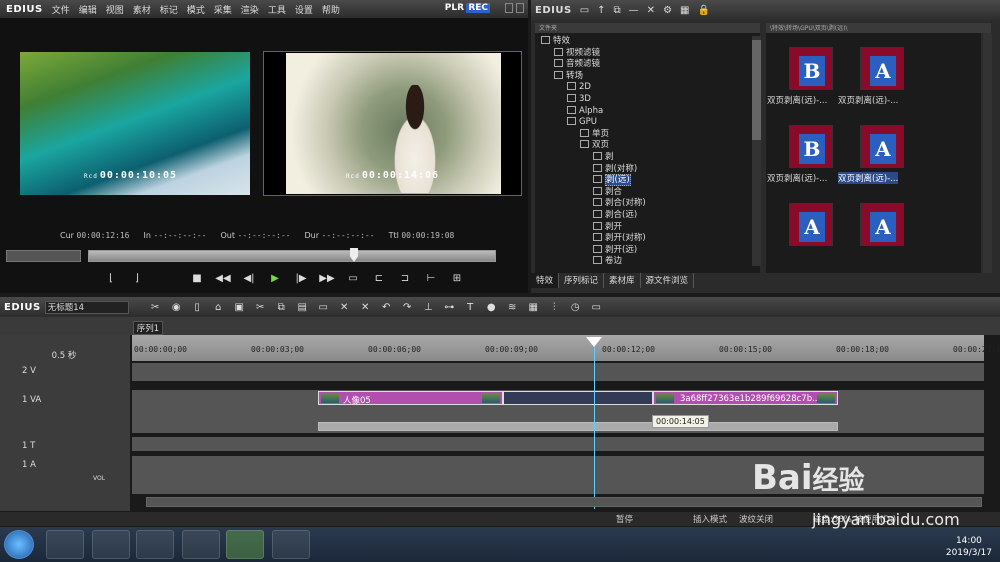 The height and width of the screenshot is (562, 1000). I want to click on insert-icon: ⊏, so click(379, 279).